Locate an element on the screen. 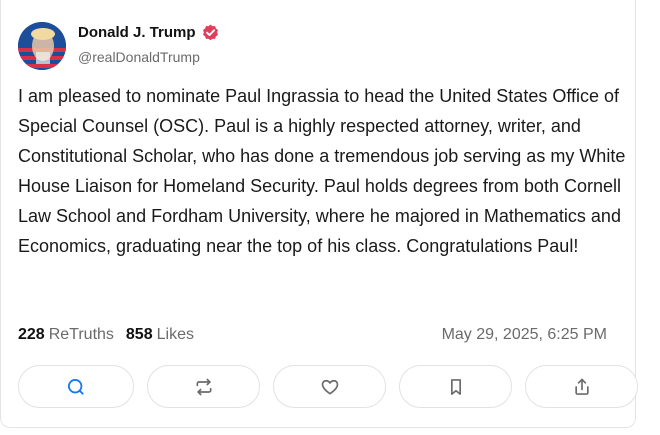  heart-icon is located at coordinates (329, 386).